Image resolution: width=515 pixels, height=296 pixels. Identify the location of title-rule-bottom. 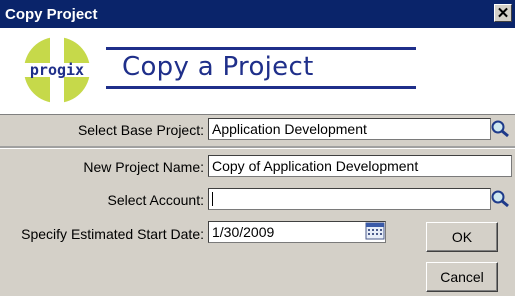
(261, 87).